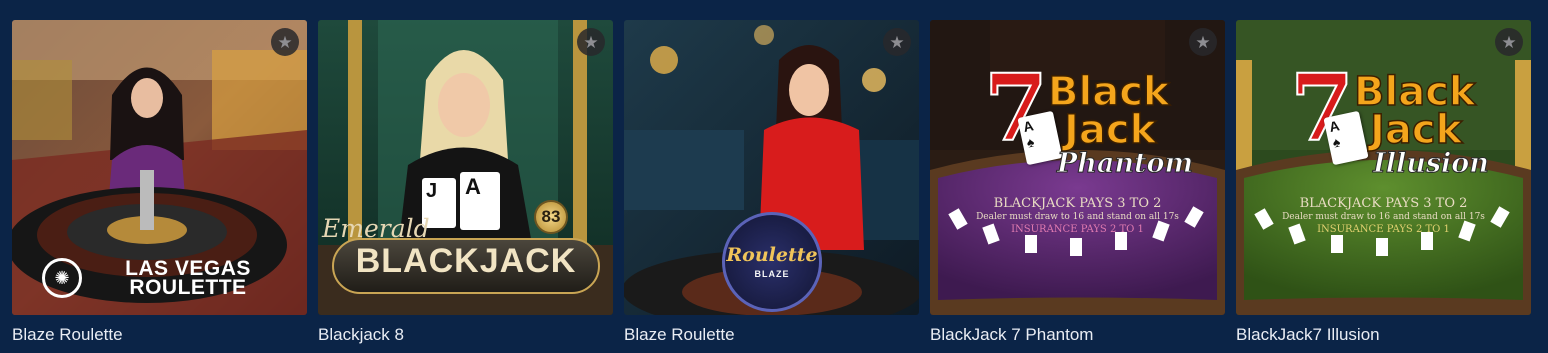 The height and width of the screenshot is (353, 1548). I want to click on game-logo: ✺ LAS VEGAS ROULETTE, so click(165, 278).